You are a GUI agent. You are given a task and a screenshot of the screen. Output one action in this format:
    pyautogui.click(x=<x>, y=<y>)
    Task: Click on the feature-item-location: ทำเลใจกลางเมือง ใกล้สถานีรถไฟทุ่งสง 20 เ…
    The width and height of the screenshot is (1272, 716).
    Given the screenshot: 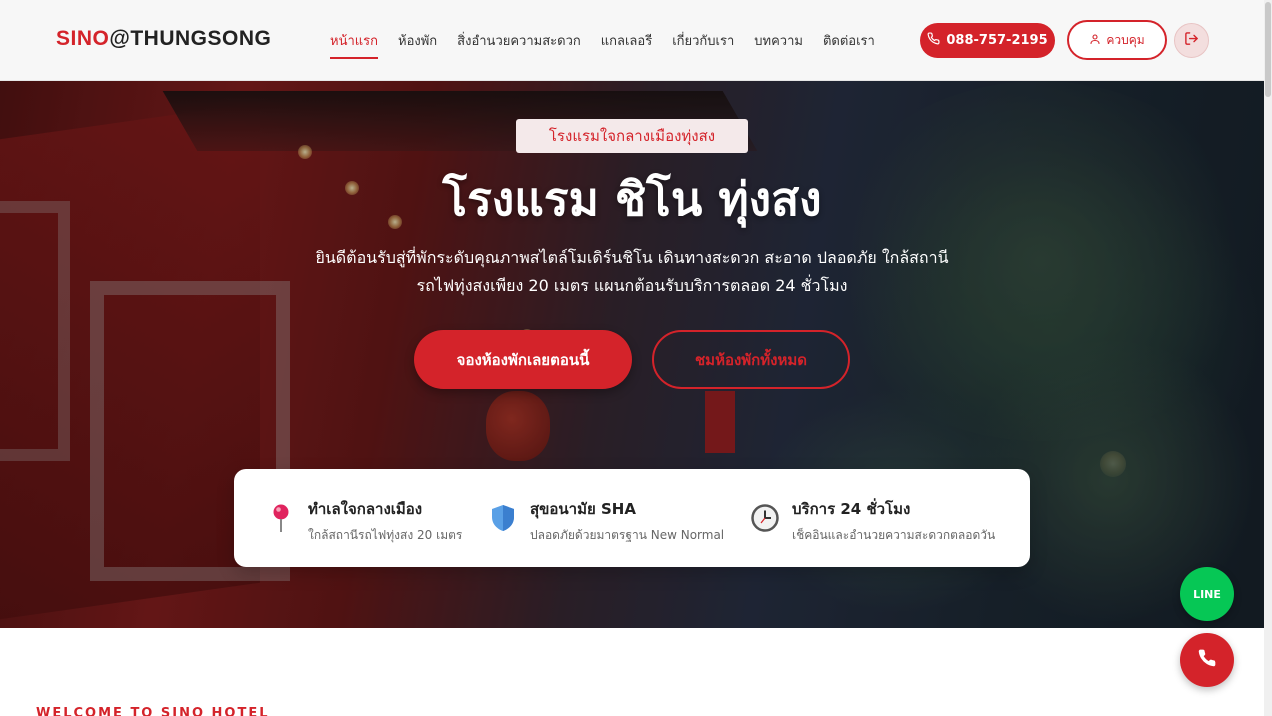 What is the action you would take?
    pyautogui.click(x=364, y=521)
    